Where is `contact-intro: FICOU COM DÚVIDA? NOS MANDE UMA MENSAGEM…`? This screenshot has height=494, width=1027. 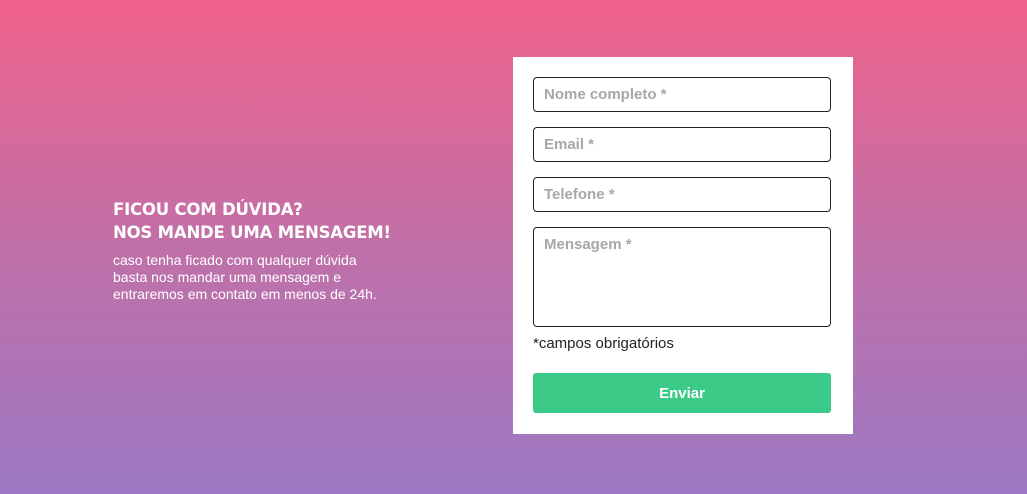 contact-intro: FICOU COM DÚVIDA? NOS MANDE UMA MENSAGEM… is located at coordinates (273, 250).